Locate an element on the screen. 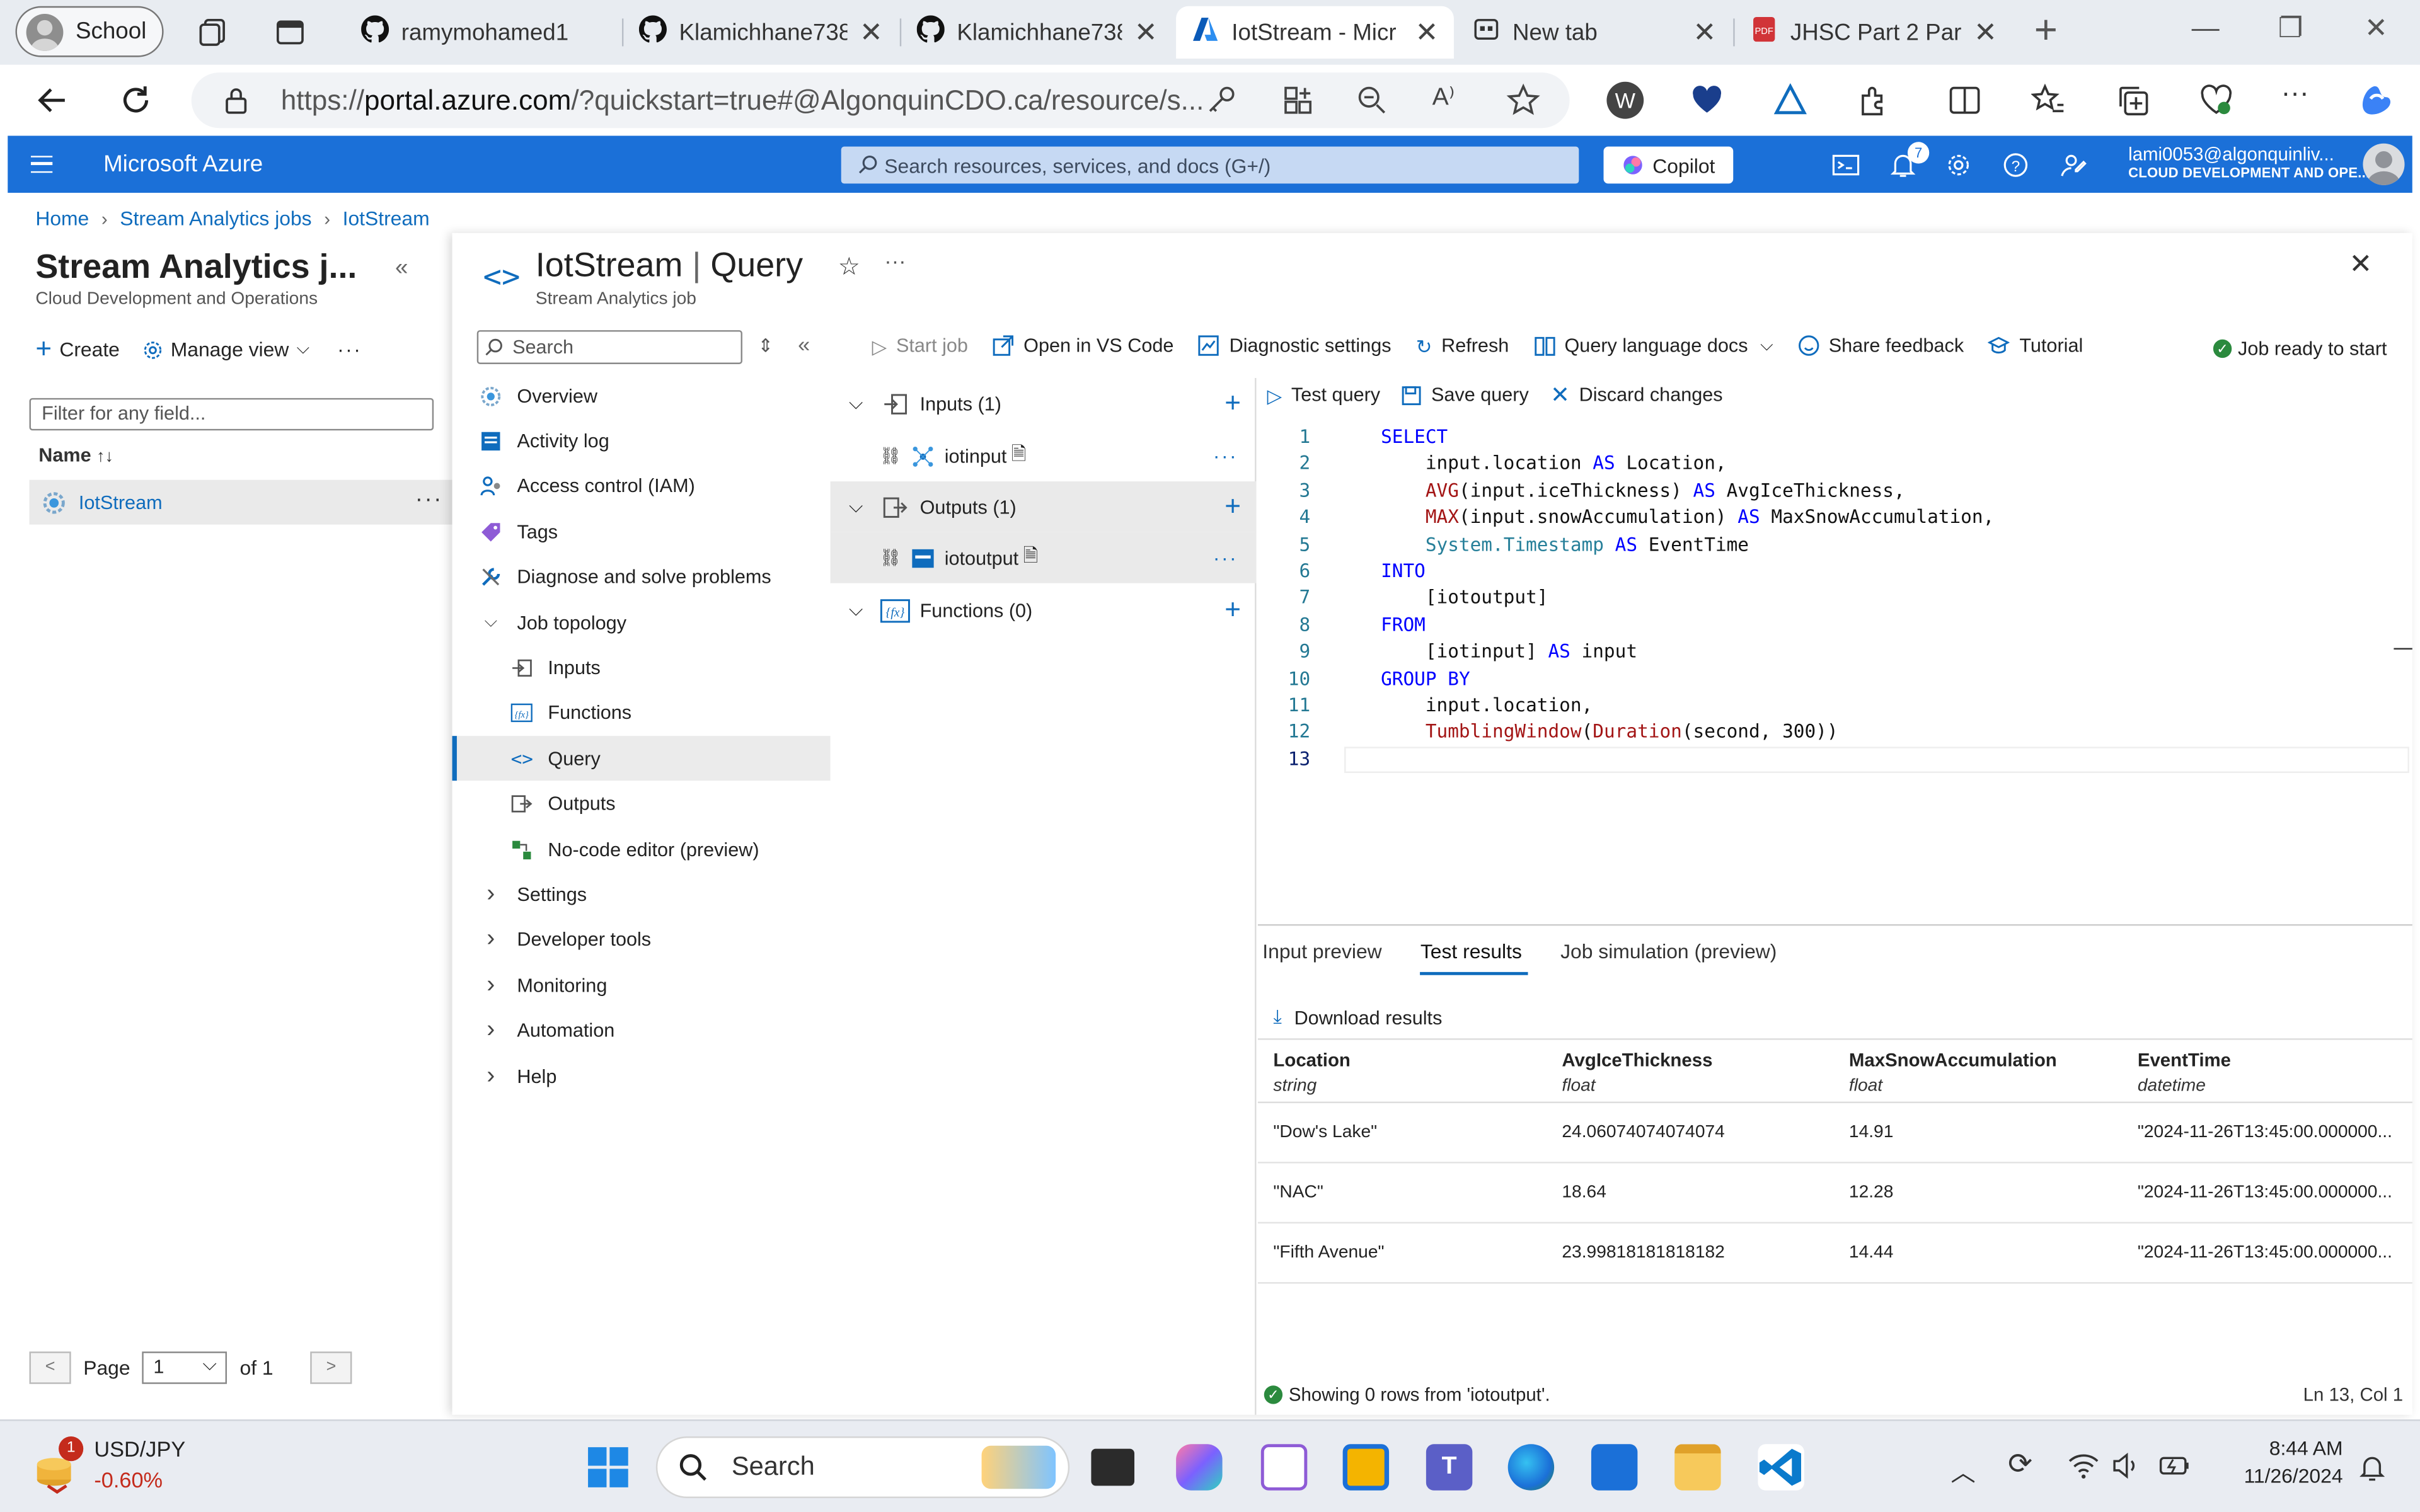 The image size is (2420, 1512). app-install-icon is located at coordinates (1298, 100).